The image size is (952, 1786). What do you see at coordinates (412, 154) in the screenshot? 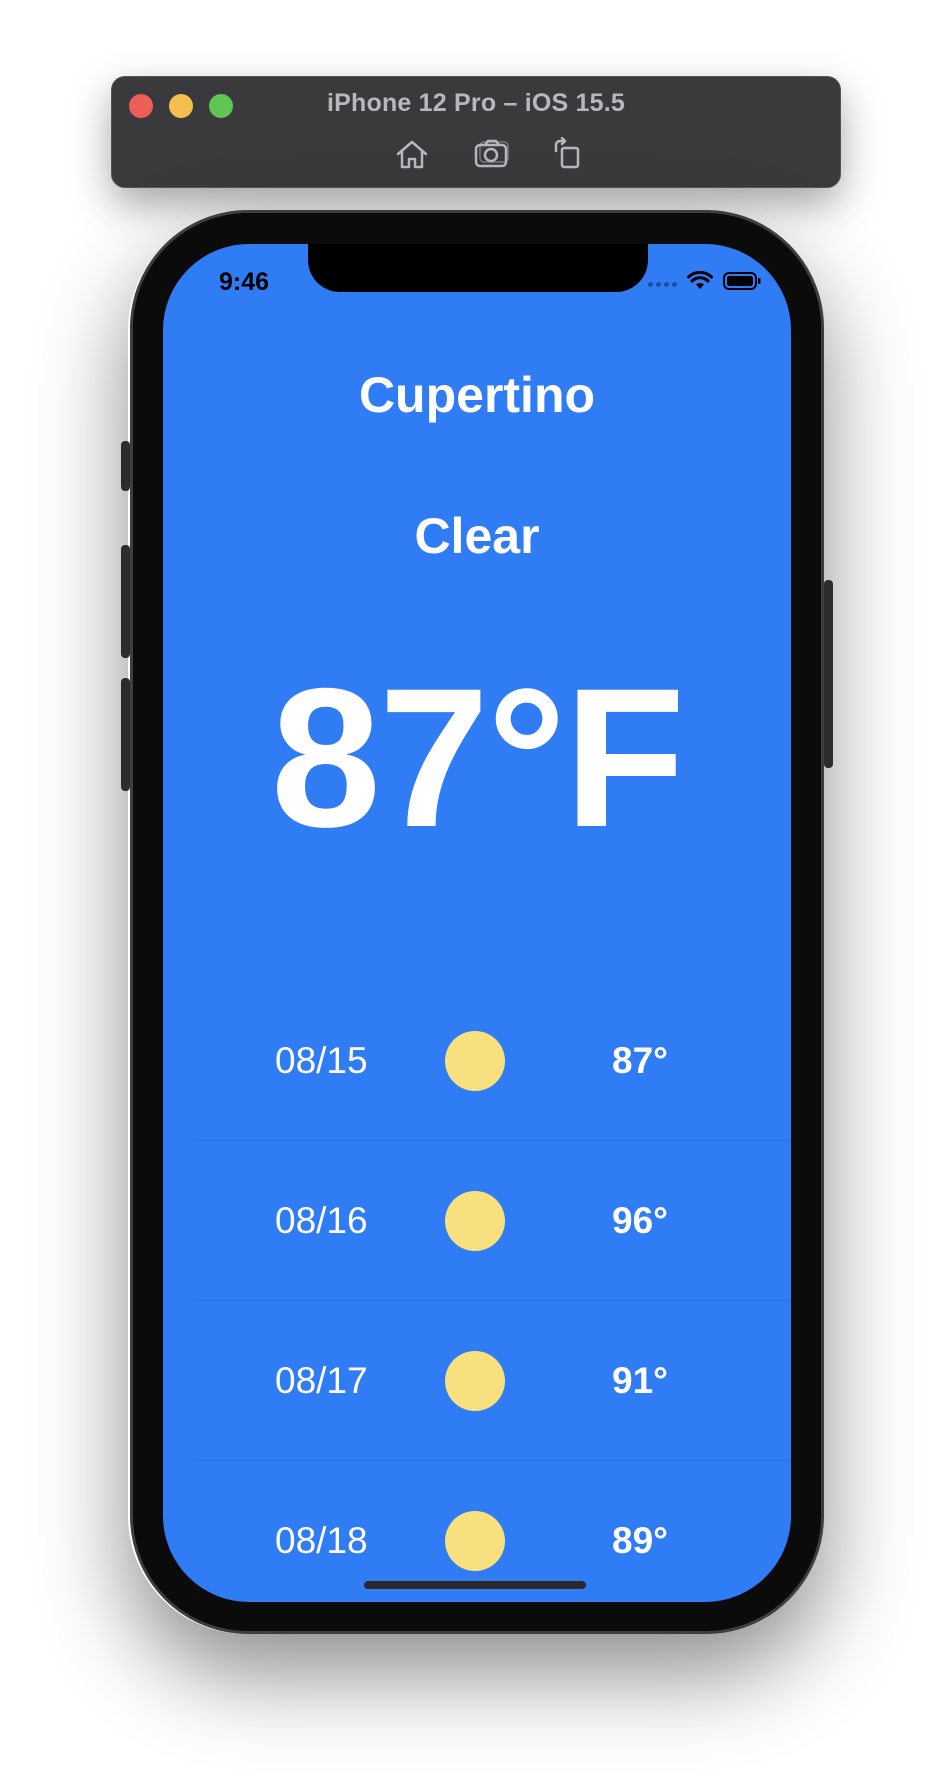
I see `home-icon` at bounding box center [412, 154].